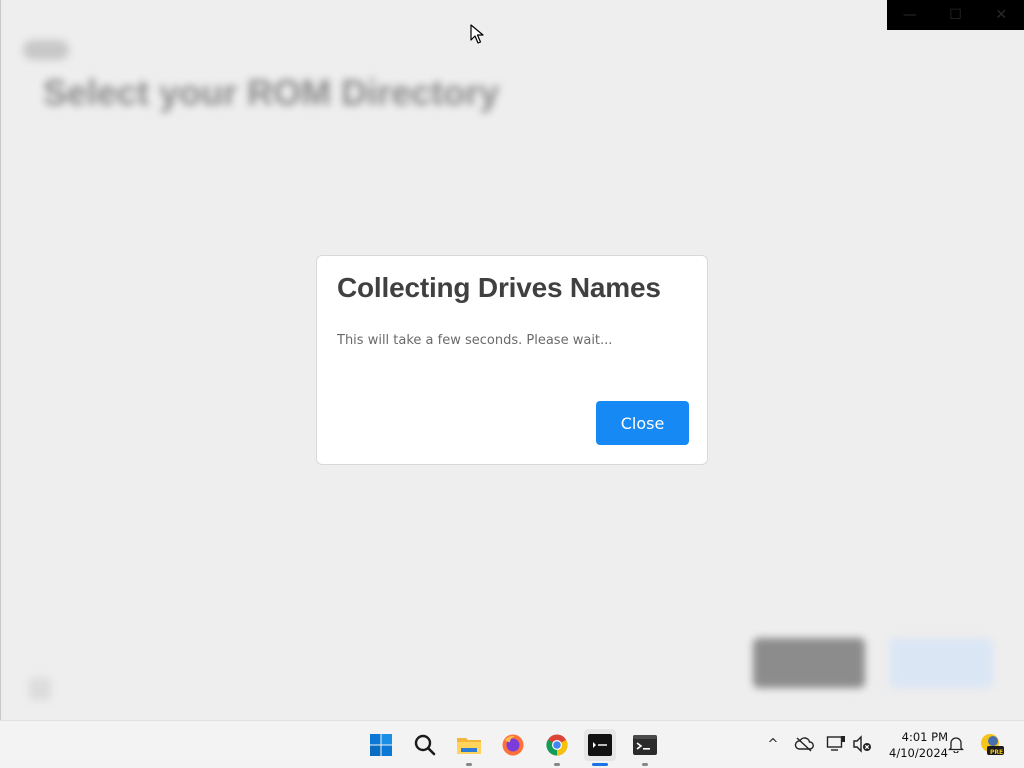 The image size is (1024, 768). Describe the element at coordinates (912, 745) in the screenshot. I see `clock: 4:01 PM 4/10/2024` at that location.